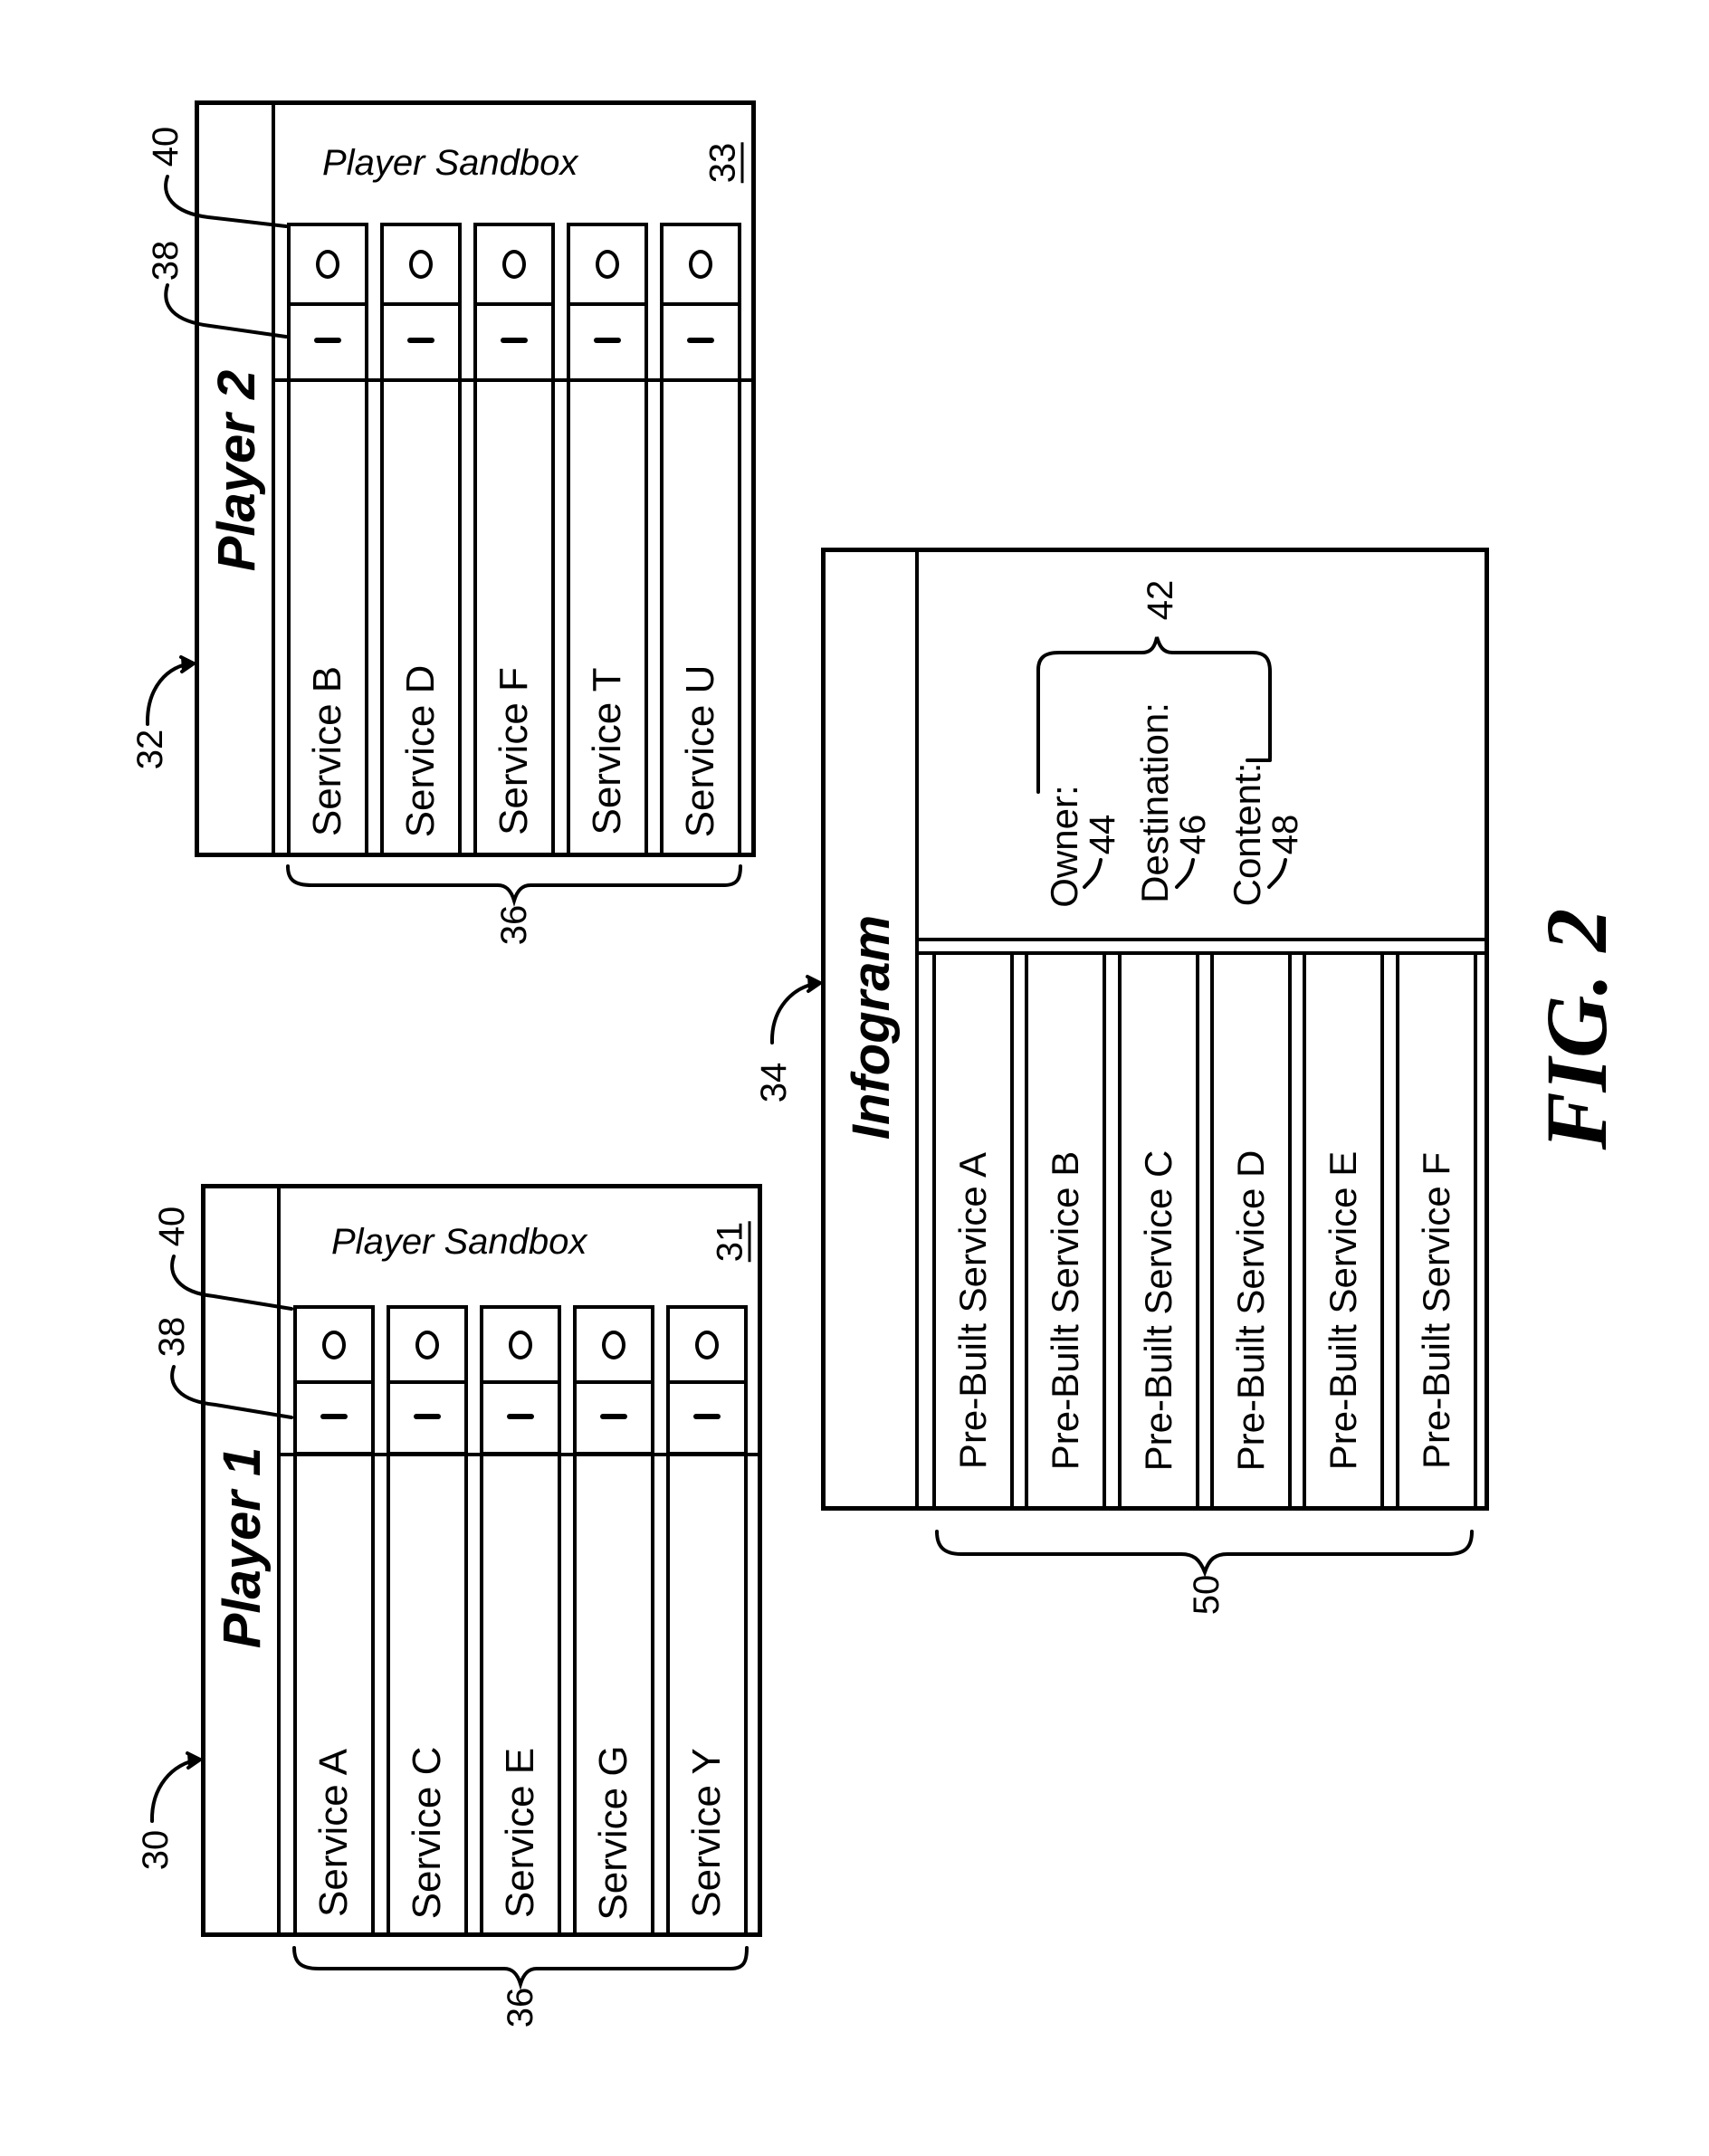  What do you see at coordinates (795, 1013) in the screenshot?
I see `infogram-ref-leader` at bounding box center [795, 1013].